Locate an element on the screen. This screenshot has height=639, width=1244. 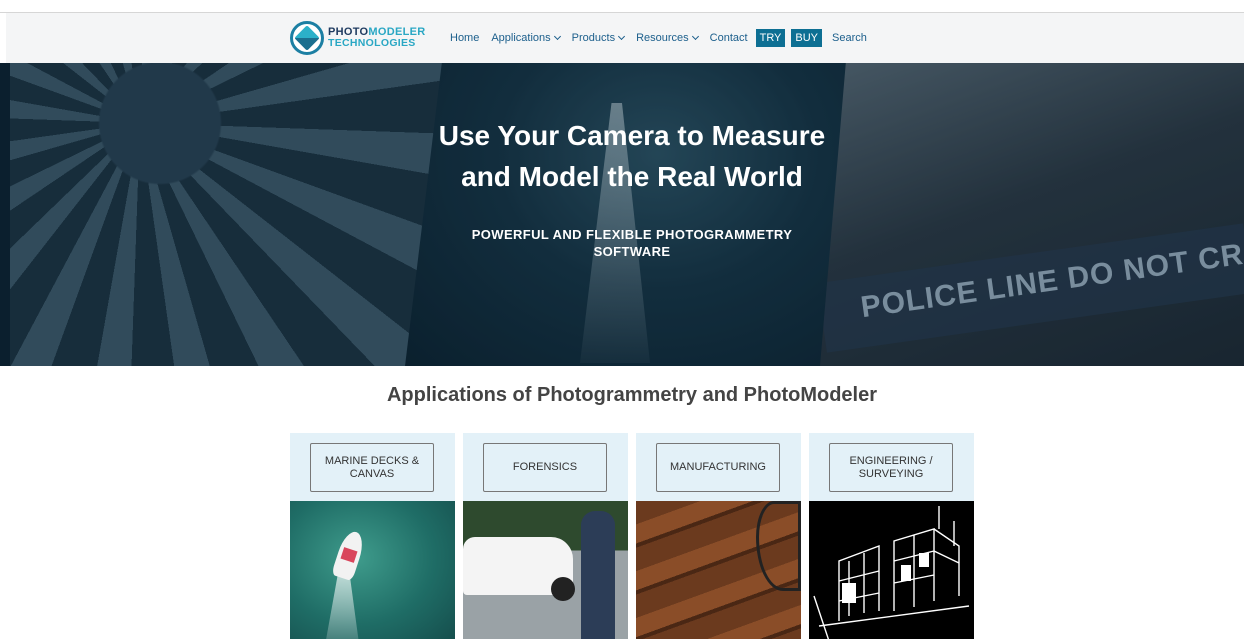
hero-subtitle-line1: POWERFUL AND FLEXIBLE PHOTOGRAMMETRY is located at coordinates (632, 234).